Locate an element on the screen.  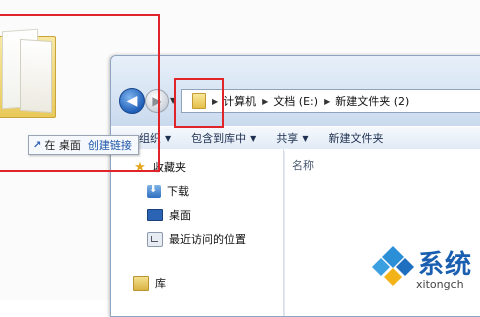
drag-tooltip: ↗ 在 桌面 创建链接 is located at coordinates (83, 145).